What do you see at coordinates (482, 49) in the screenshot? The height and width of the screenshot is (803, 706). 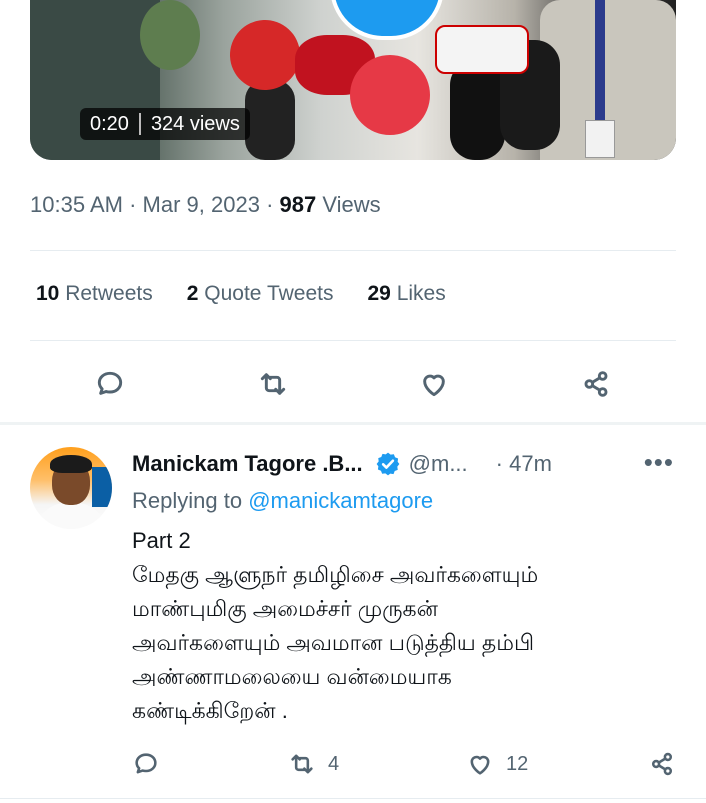 I see `video-frame-mic-label` at bounding box center [482, 49].